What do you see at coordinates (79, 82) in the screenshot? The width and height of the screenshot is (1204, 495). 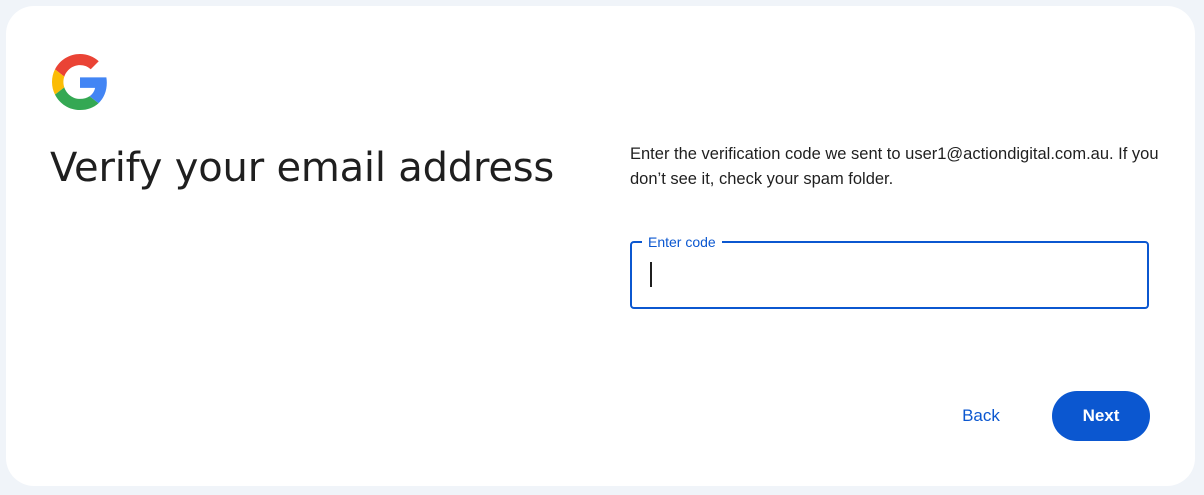 I see `google-logo-icon` at bounding box center [79, 82].